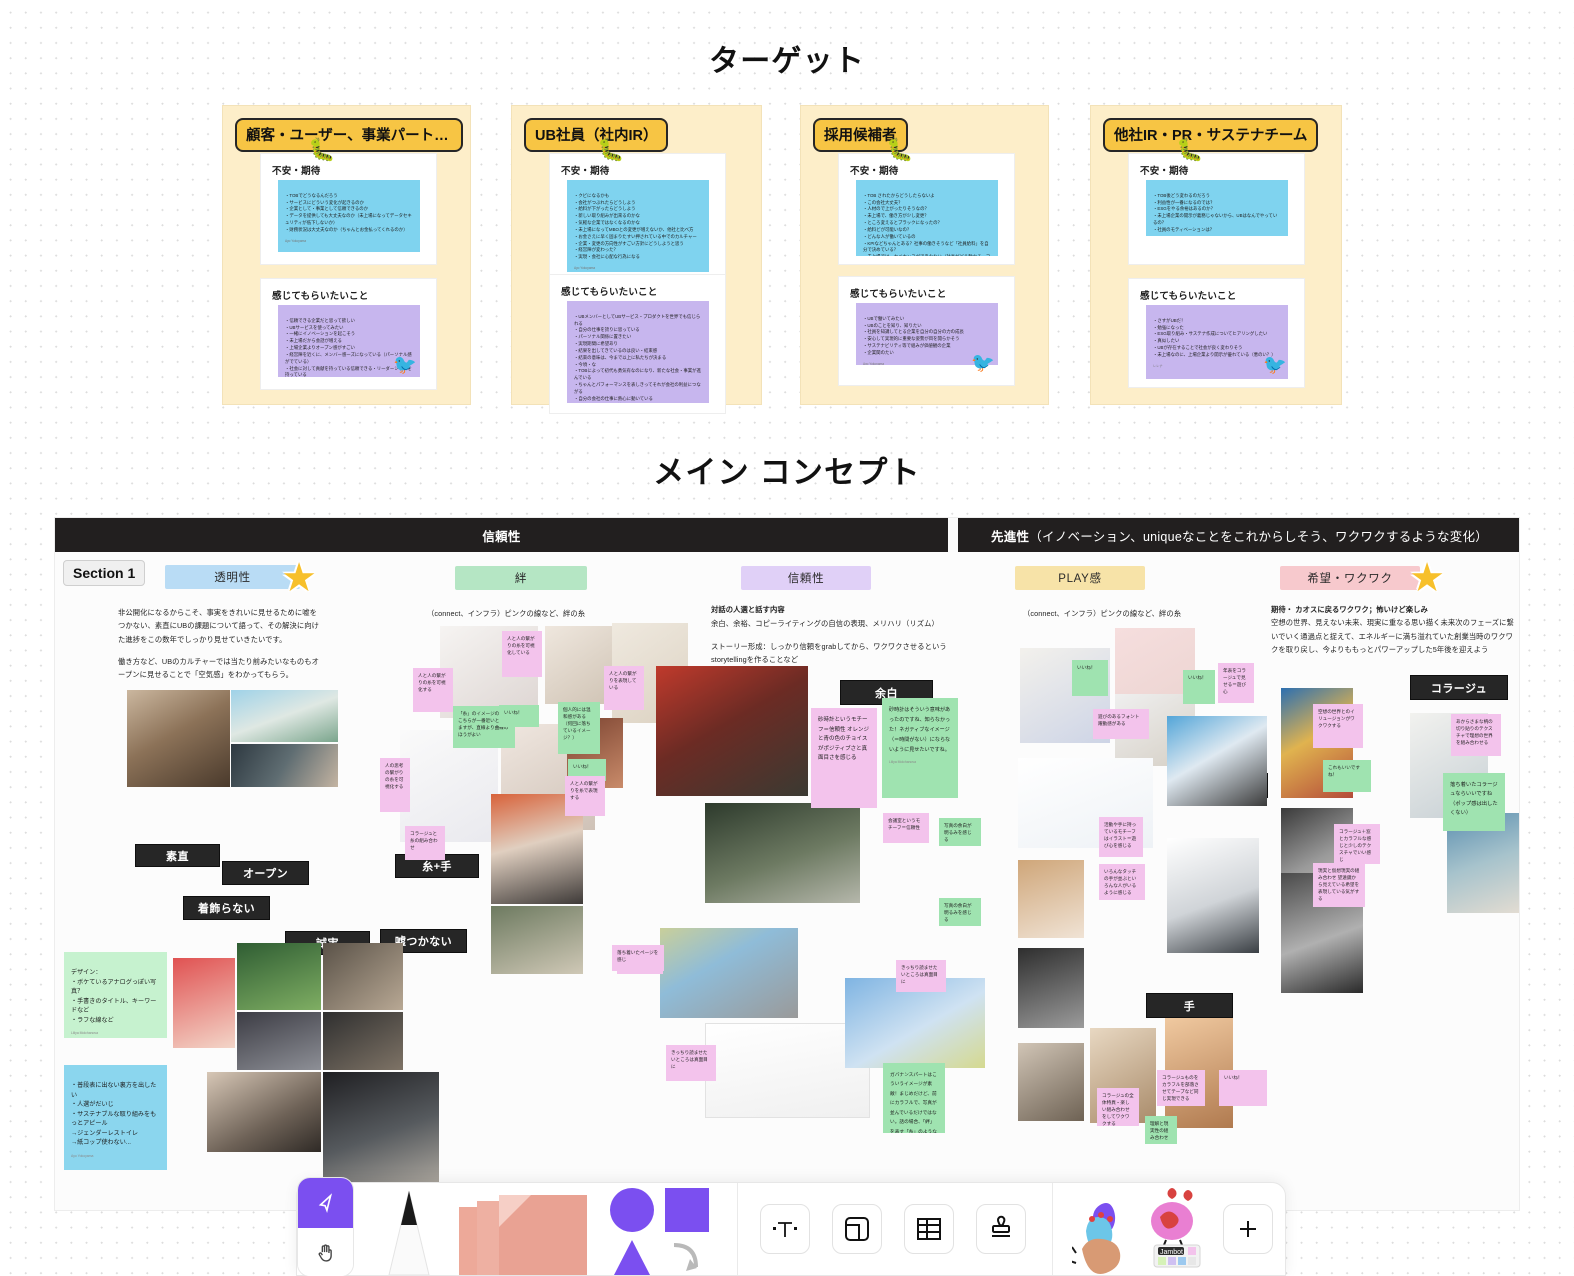 The width and height of the screenshot is (1574, 1276). What do you see at coordinates (325, 1203) in the screenshot?
I see `select-cursor-tool` at bounding box center [325, 1203].